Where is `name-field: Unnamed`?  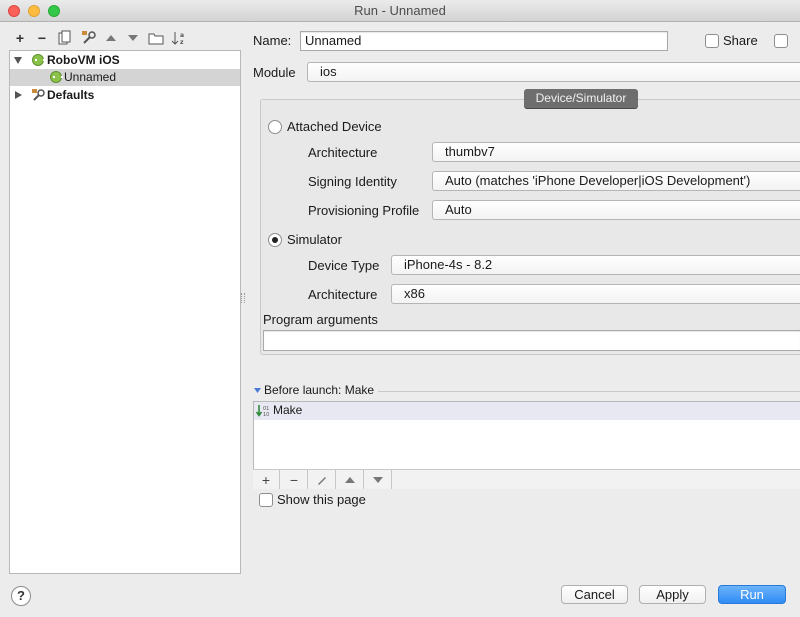 name-field: Unnamed is located at coordinates (484, 41).